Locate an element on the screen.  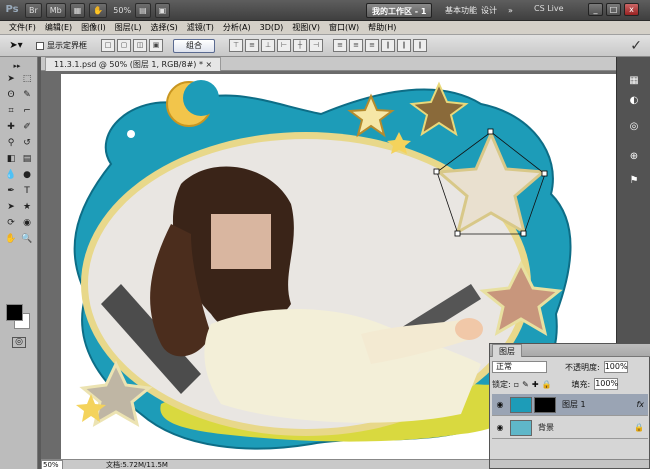
crop-tool-icon: ⌗ is located at coordinates (11, 111).